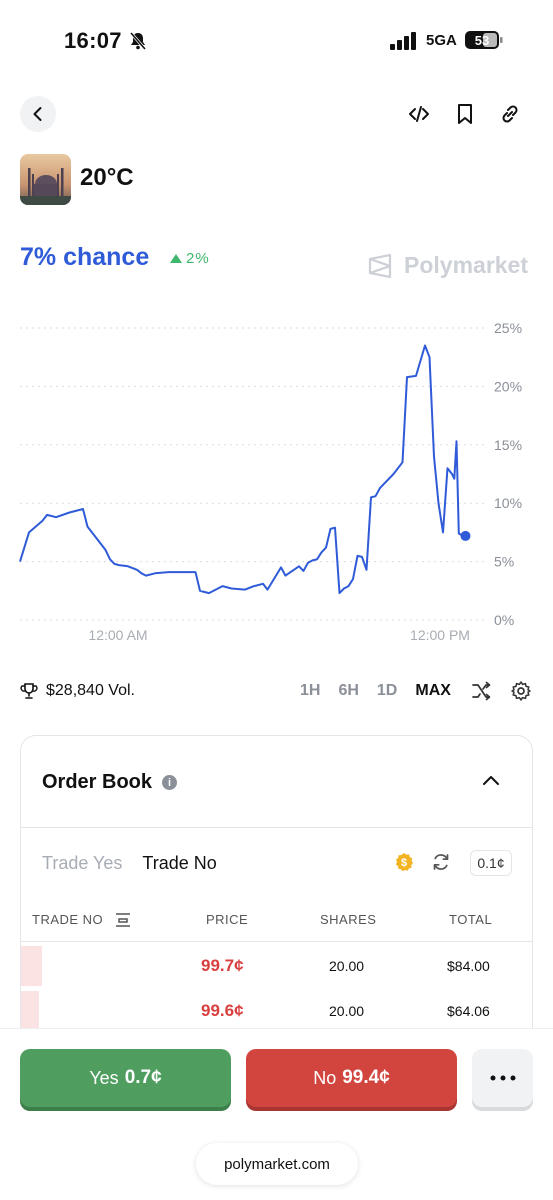  Describe the element at coordinates (276, 1114) in the screenshot. I see `action-bar: Yes 0.7¢ No 99.4¢ polymarket.com` at that location.